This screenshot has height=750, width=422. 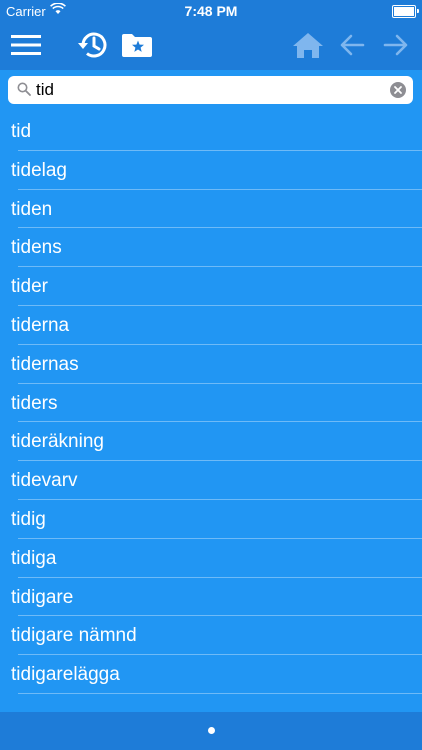 I want to click on result-row: tiden, so click(x=211, y=209).